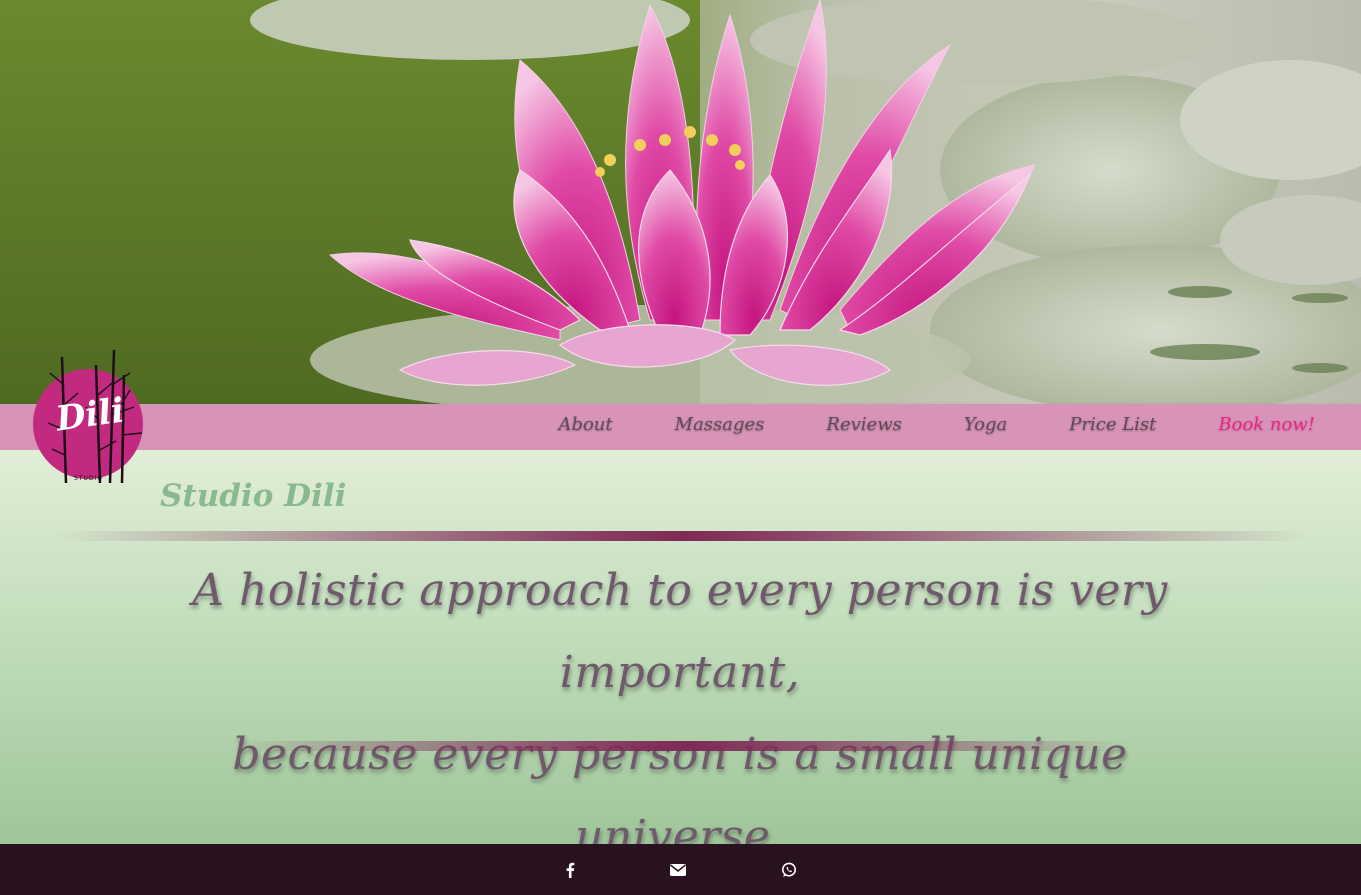 The width and height of the screenshot is (1361, 895). Describe the element at coordinates (1112, 427) in the screenshot. I see `nav-item-price-list: Price List` at that location.